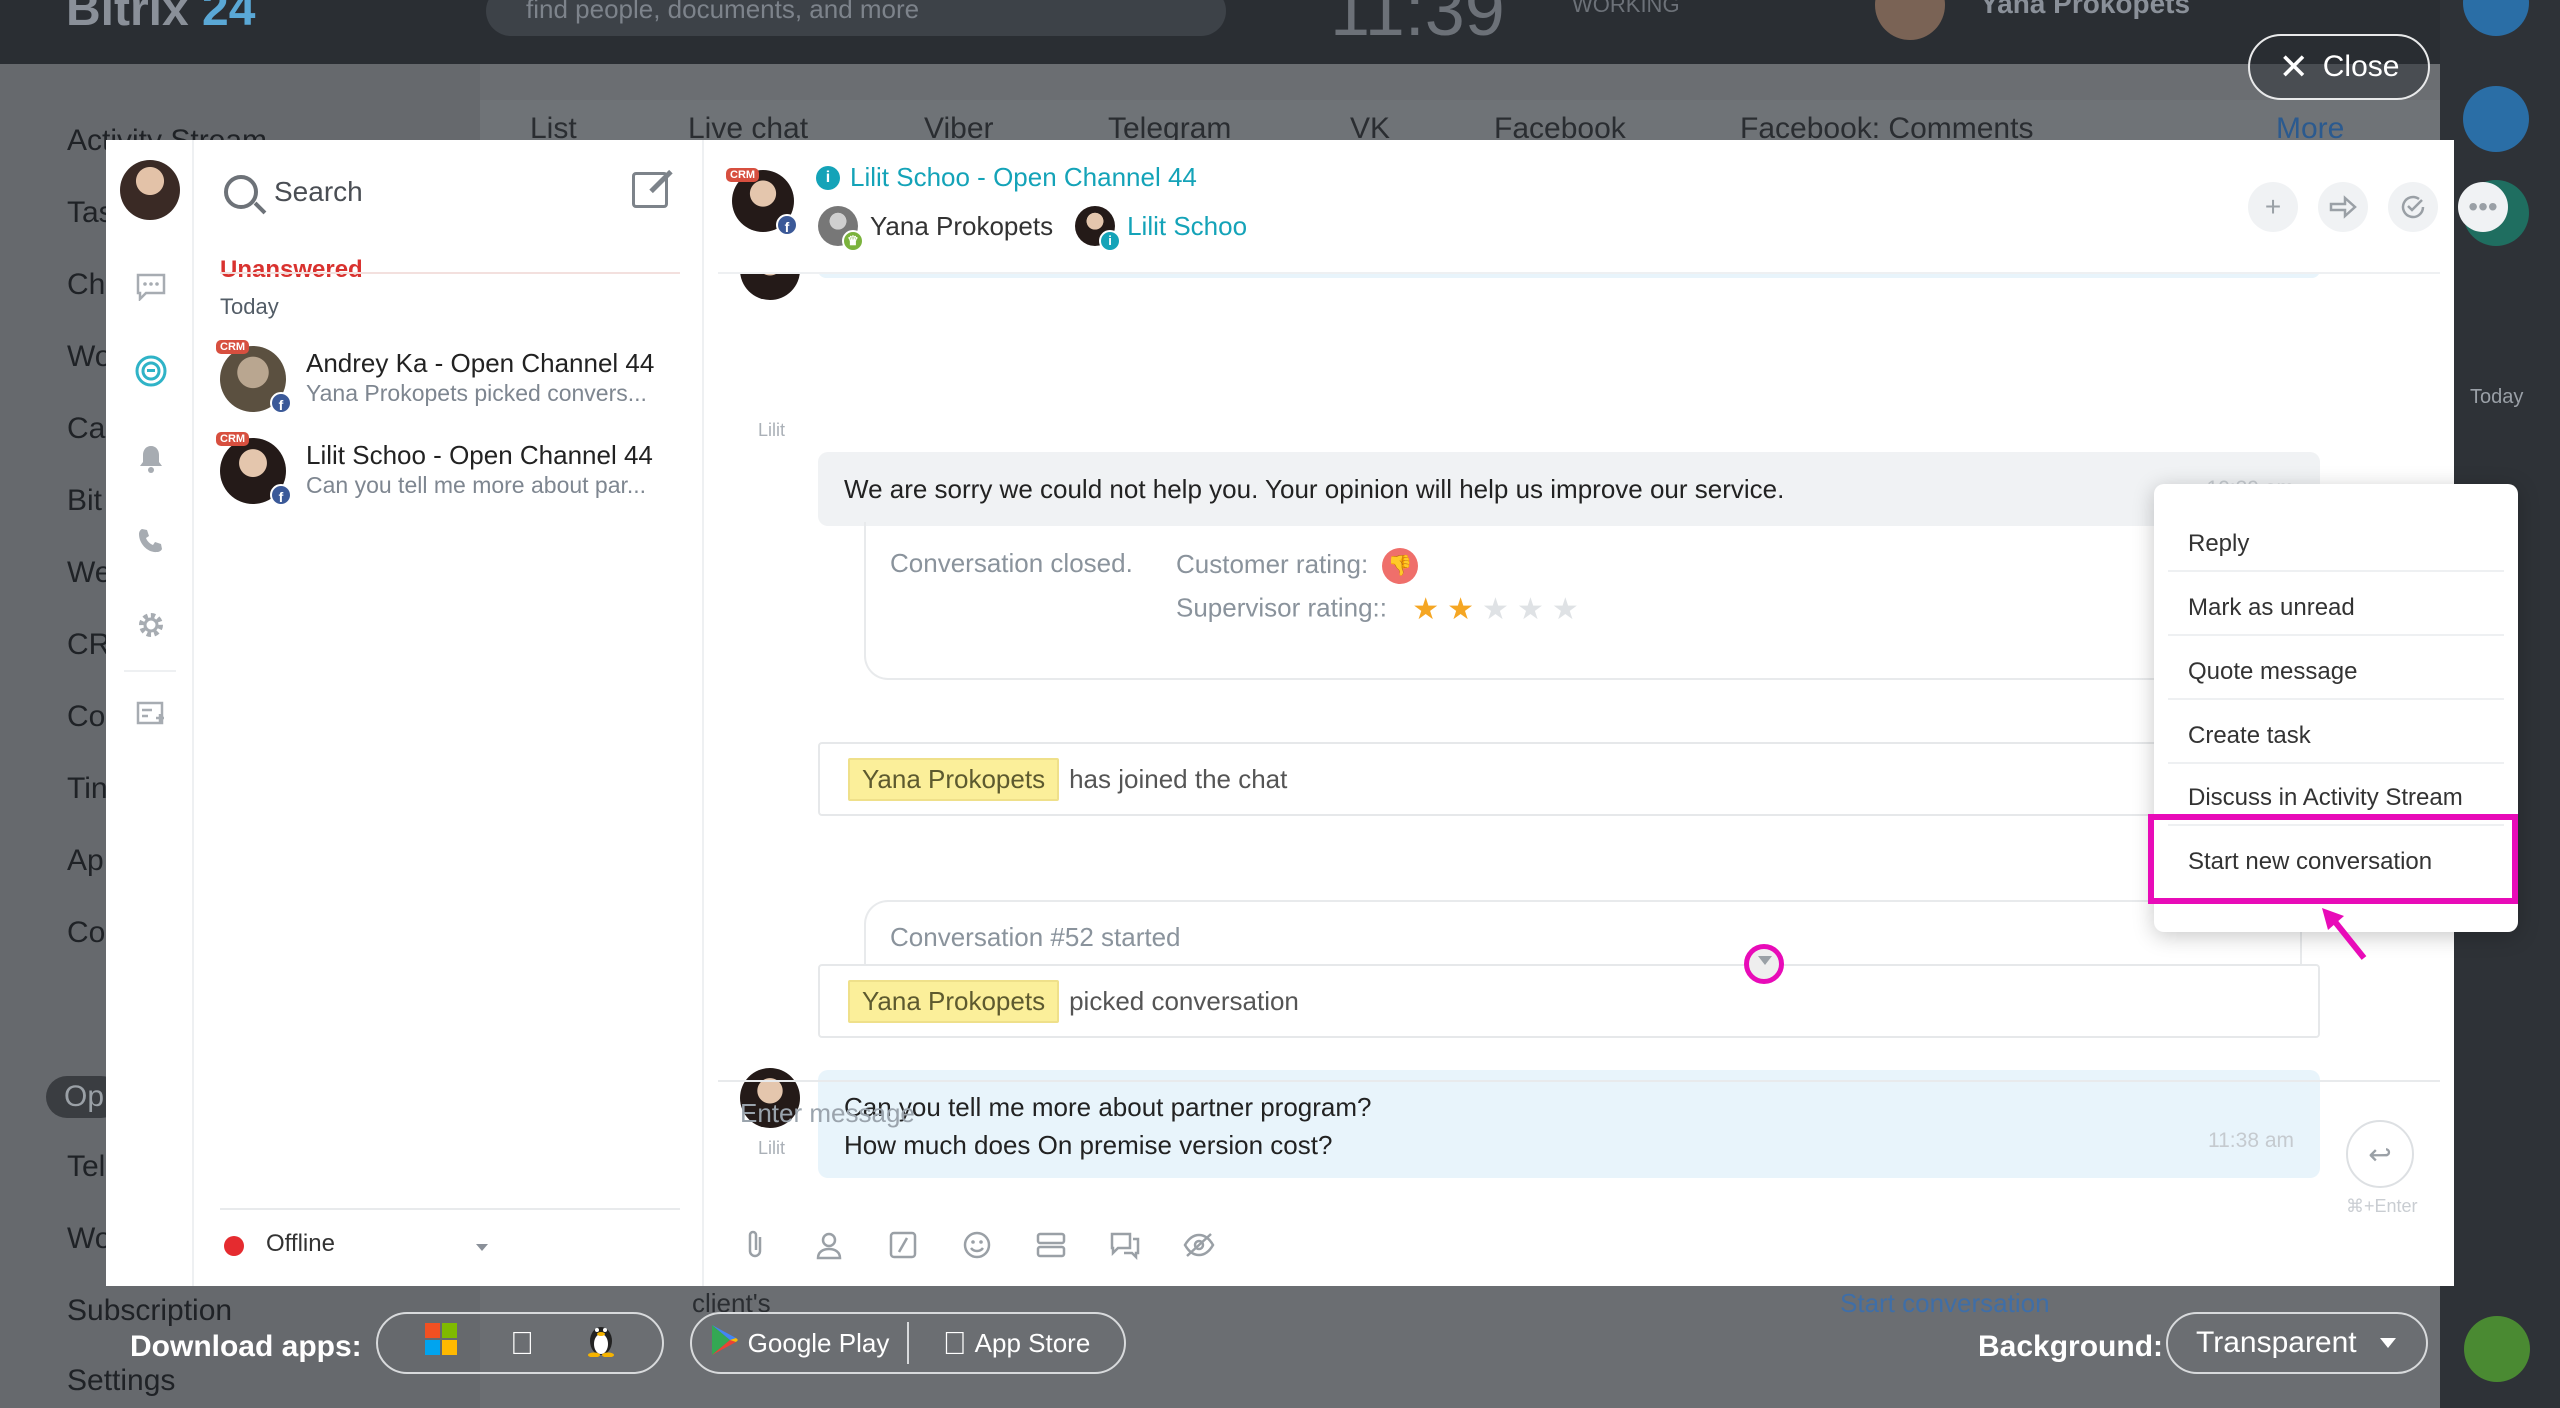 Image resolution: width=2560 pixels, height=1408 pixels. Describe the element at coordinates (2343, 207) in the screenshot. I see `transfer-icon` at that location.